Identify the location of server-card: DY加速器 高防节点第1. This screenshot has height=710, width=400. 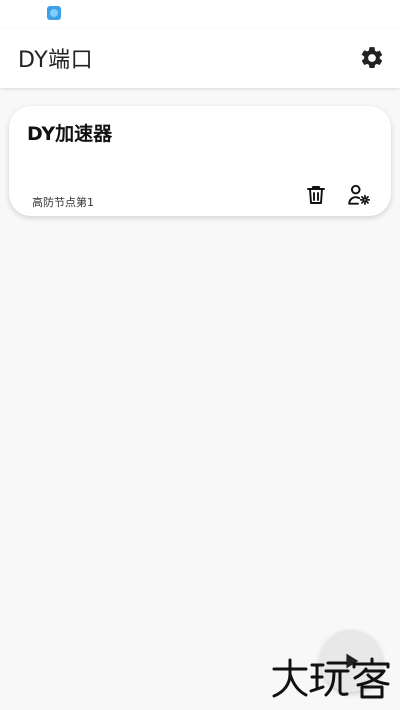
(200, 161).